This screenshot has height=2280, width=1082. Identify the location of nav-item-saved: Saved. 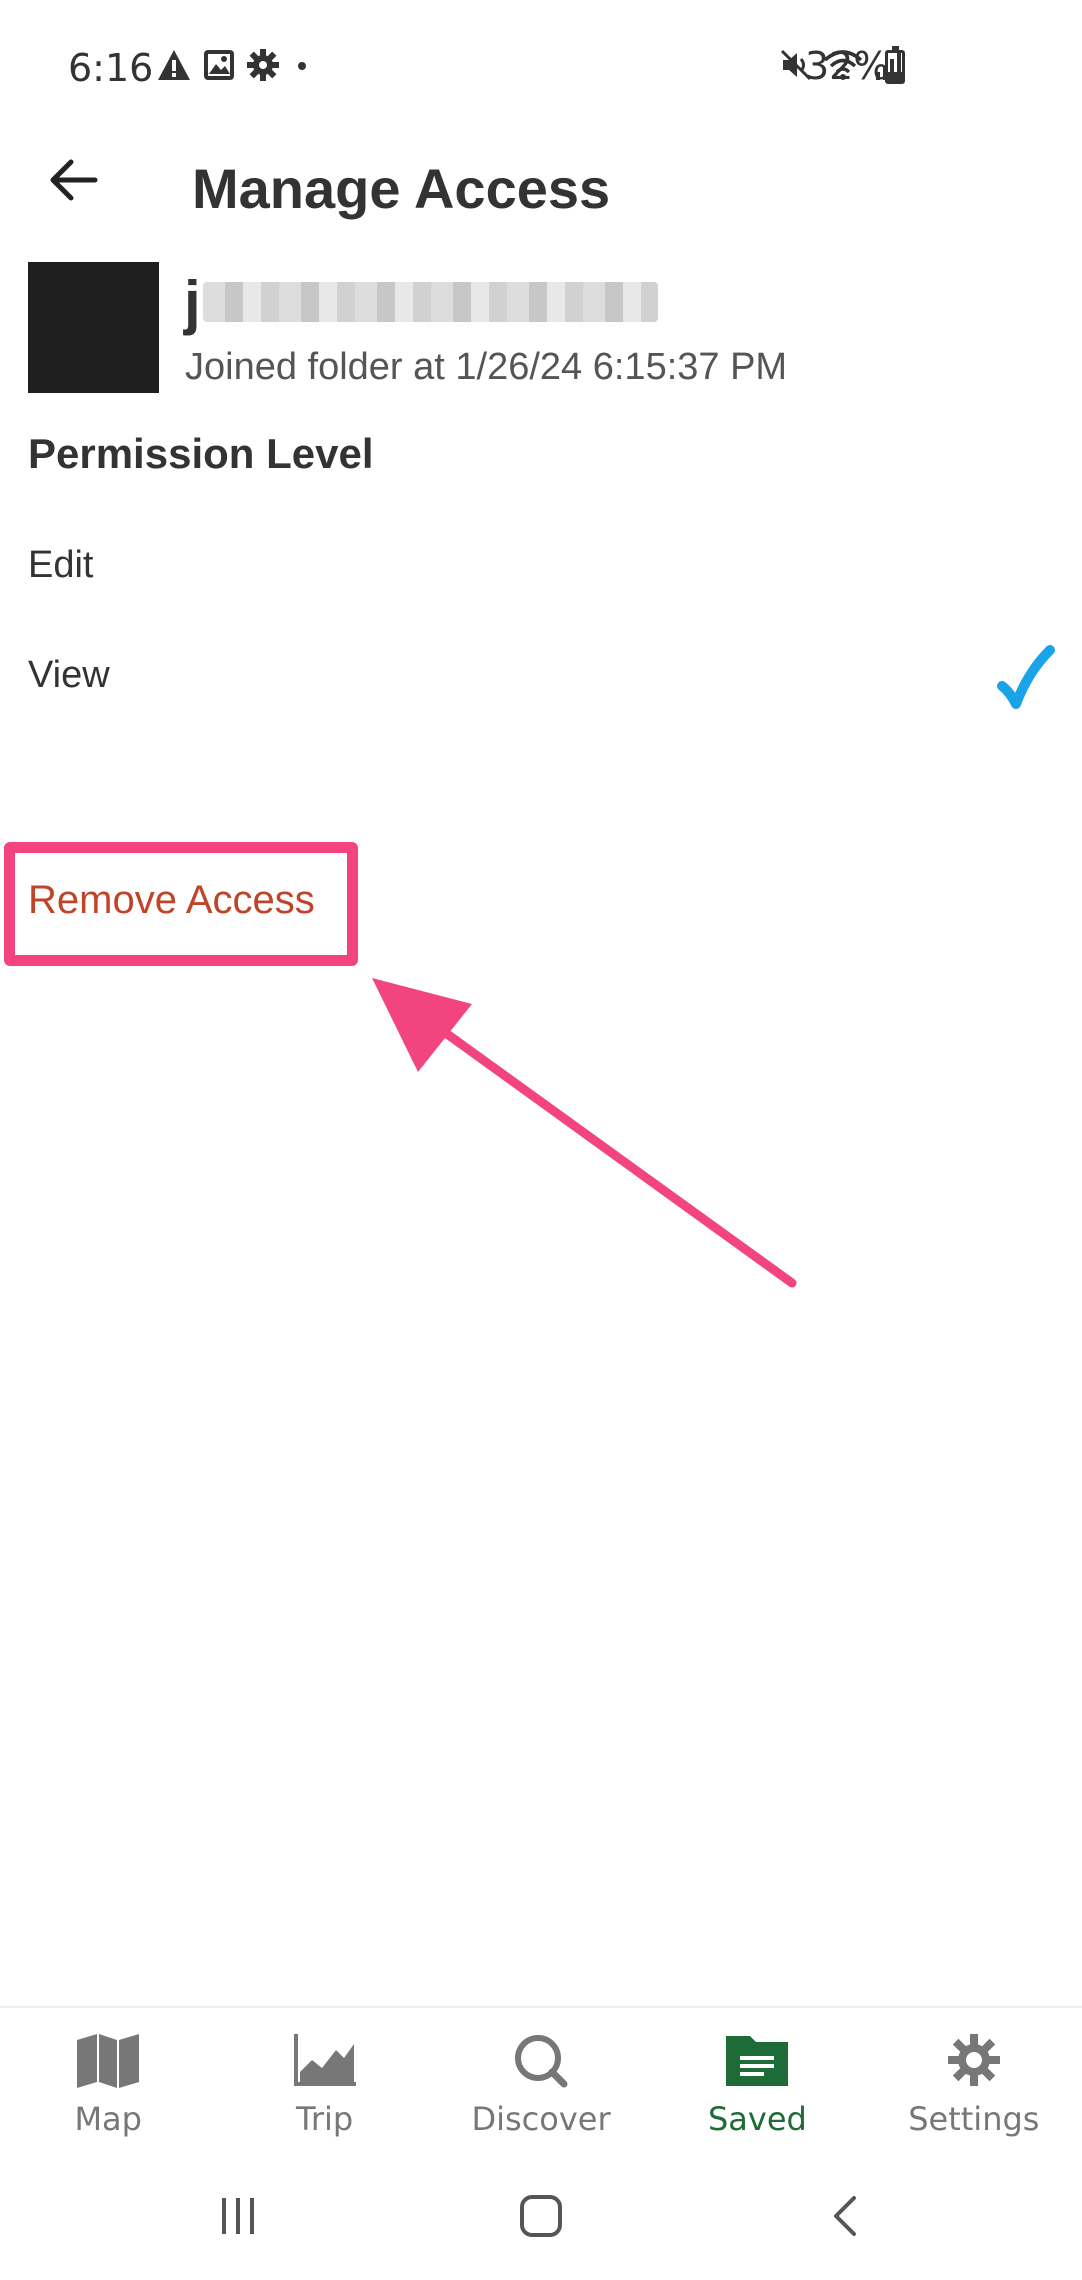
(757, 2082).